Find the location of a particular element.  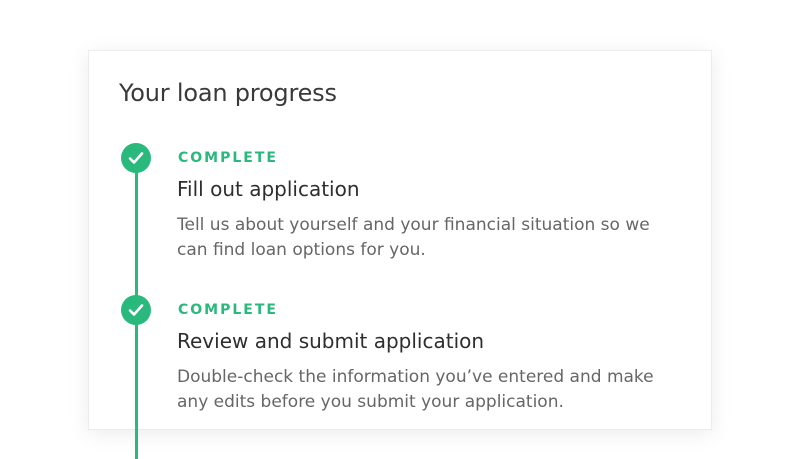

step-title: Fill out application is located at coordinates (268, 189).